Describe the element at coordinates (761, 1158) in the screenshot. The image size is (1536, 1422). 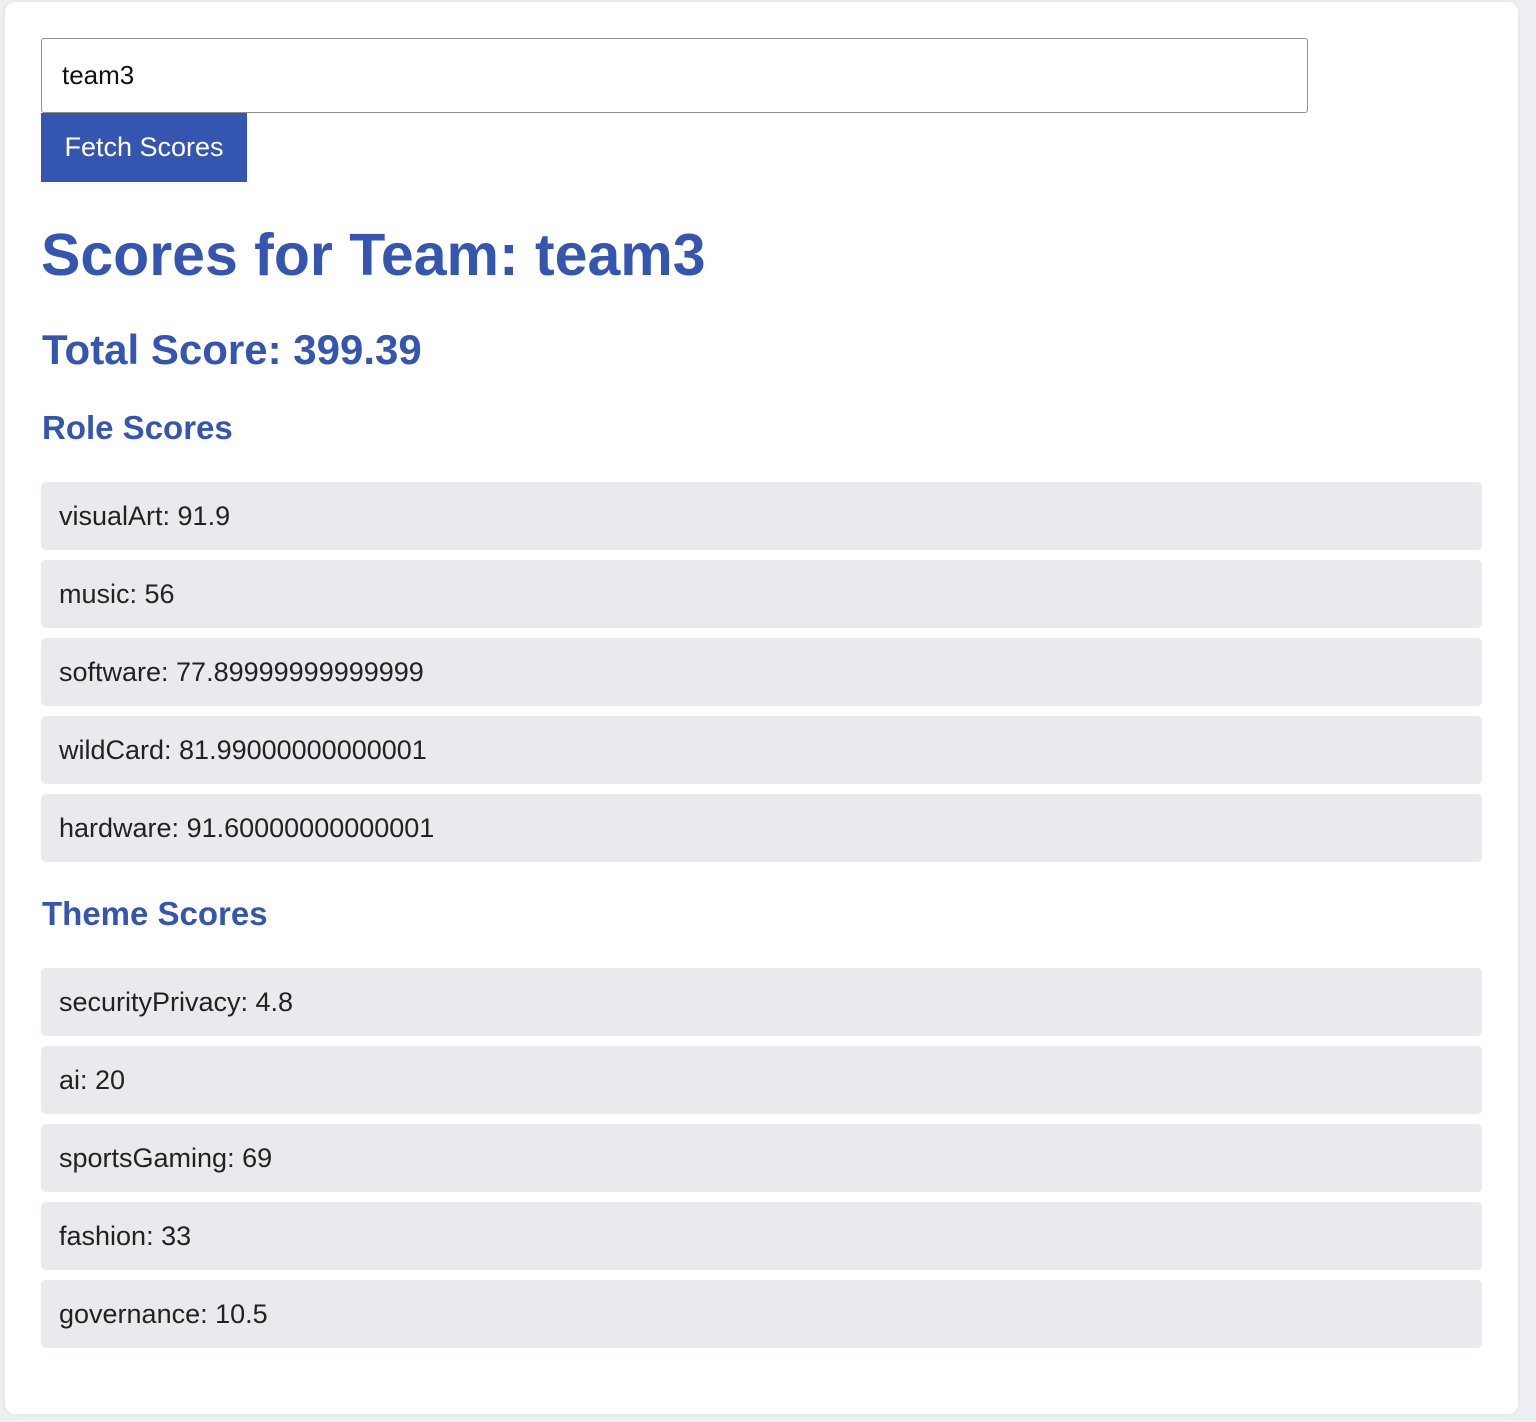
I see `theme-score-item: sportsGaming: 69` at that location.